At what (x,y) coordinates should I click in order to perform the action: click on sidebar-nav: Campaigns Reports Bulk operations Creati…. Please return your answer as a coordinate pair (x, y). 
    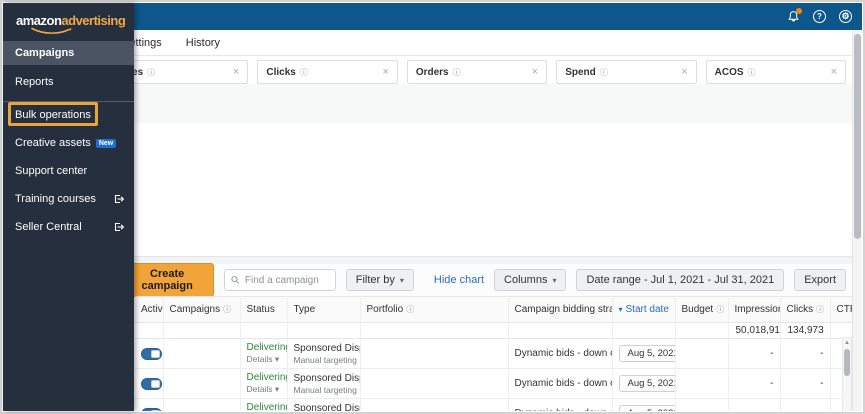
    Looking at the image, I should click on (68, 139).